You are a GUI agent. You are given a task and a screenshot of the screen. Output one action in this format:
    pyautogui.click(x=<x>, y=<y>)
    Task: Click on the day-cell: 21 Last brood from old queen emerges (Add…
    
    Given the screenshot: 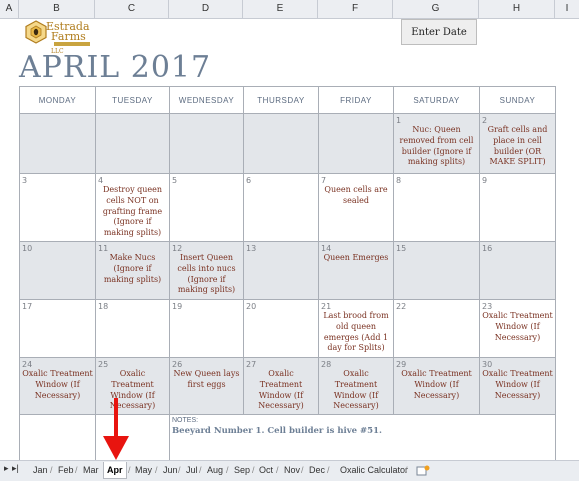 What is the action you would take?
    pyautogui.click(x=356, y=328)
    